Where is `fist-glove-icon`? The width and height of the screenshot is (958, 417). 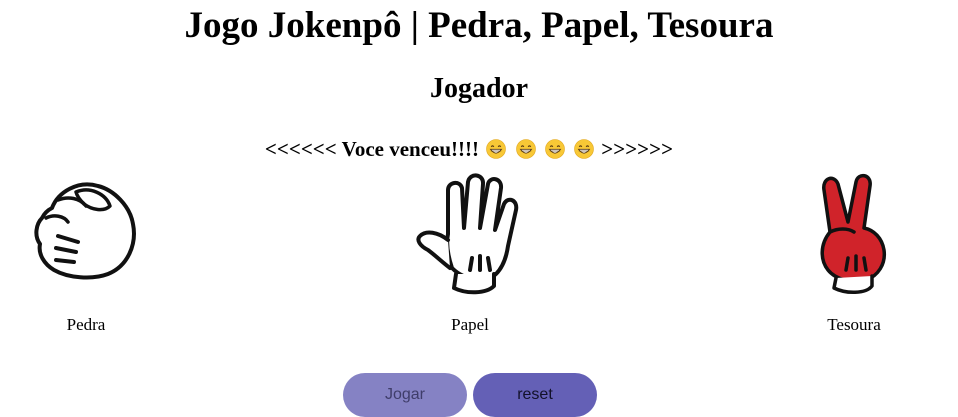 fist-glove-icon is located at coordinates (86, 227).